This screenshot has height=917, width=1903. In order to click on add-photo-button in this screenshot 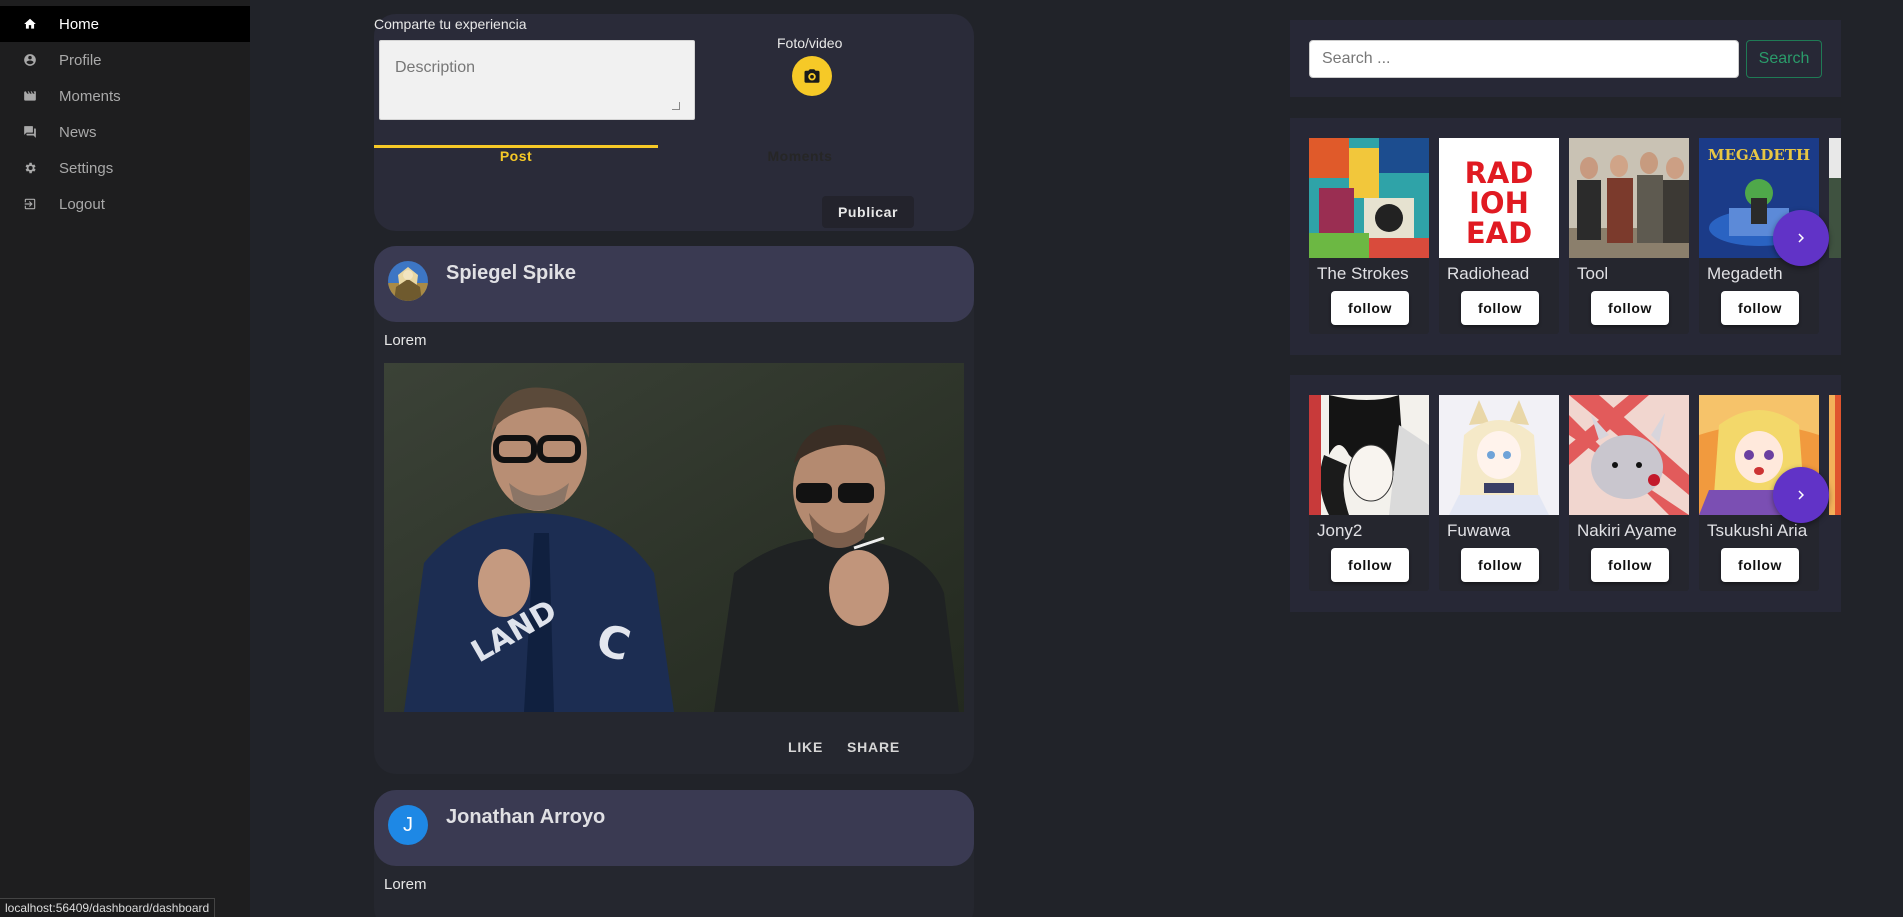, I will do `click(812, 76)`.